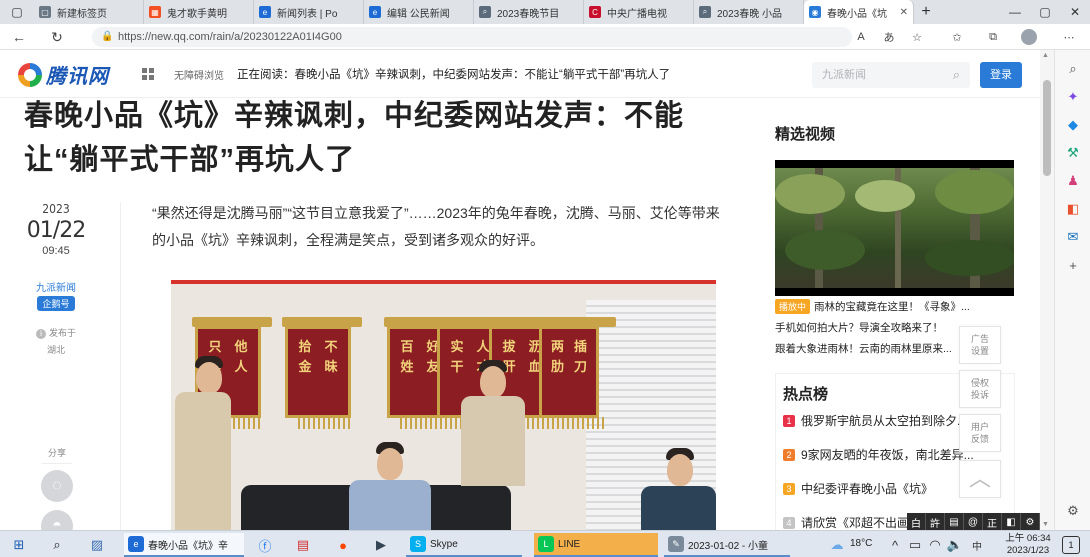 This screenshot has width=1090, height=557. What do you see at coordinates (1011, 522) in the screenshot?
I see `ime-button: ◧` at bounding box center [1011, 522].